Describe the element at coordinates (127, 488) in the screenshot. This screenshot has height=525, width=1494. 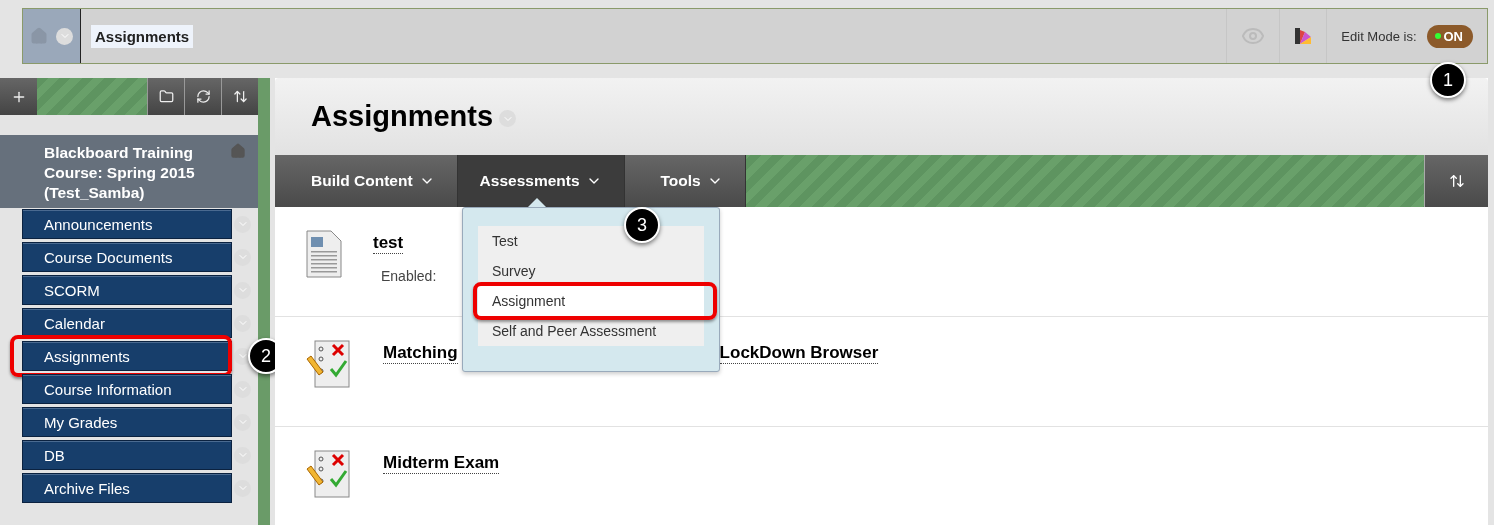
I see `course-menu-item: Archive Files` at that location.